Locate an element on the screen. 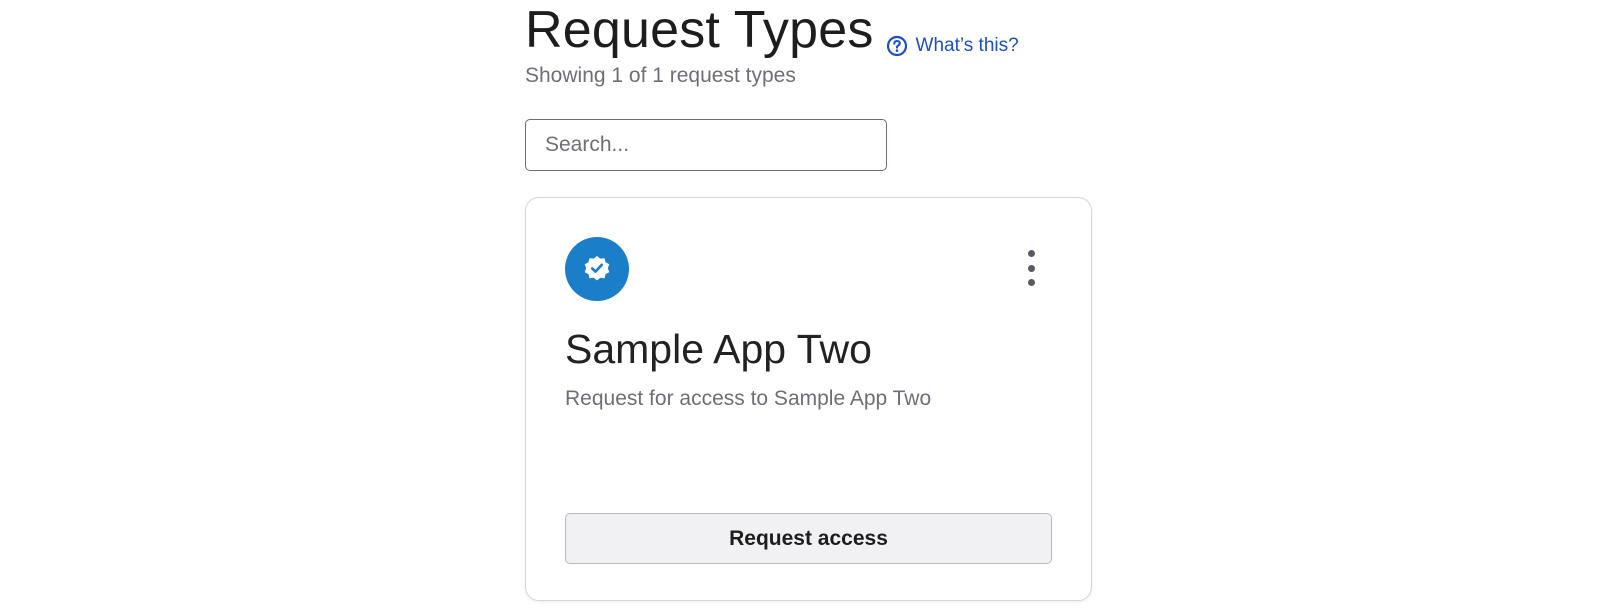  results-count: Showing 1 of 1 request types is located at coordinates (660, 75).